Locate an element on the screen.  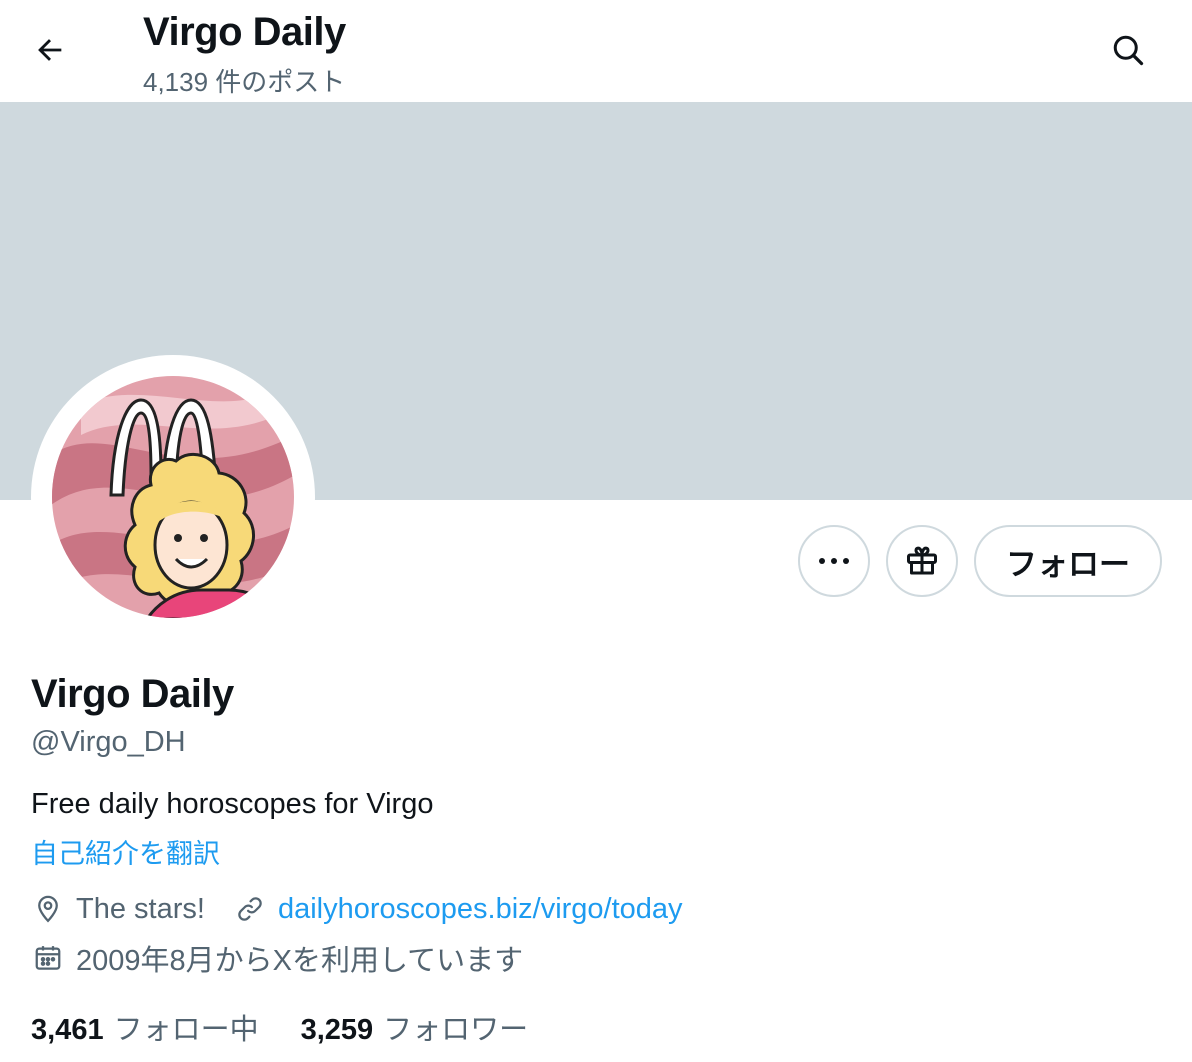
calendar-icon is located at coordinates (48, 958).